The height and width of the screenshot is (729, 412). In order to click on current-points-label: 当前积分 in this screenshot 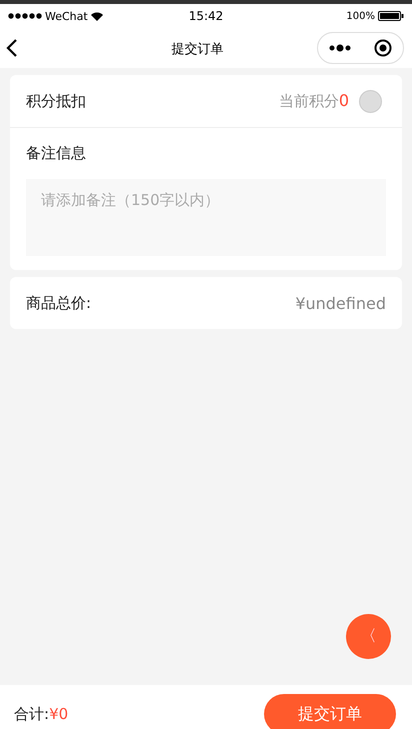, I will do `click(308, 101)`.